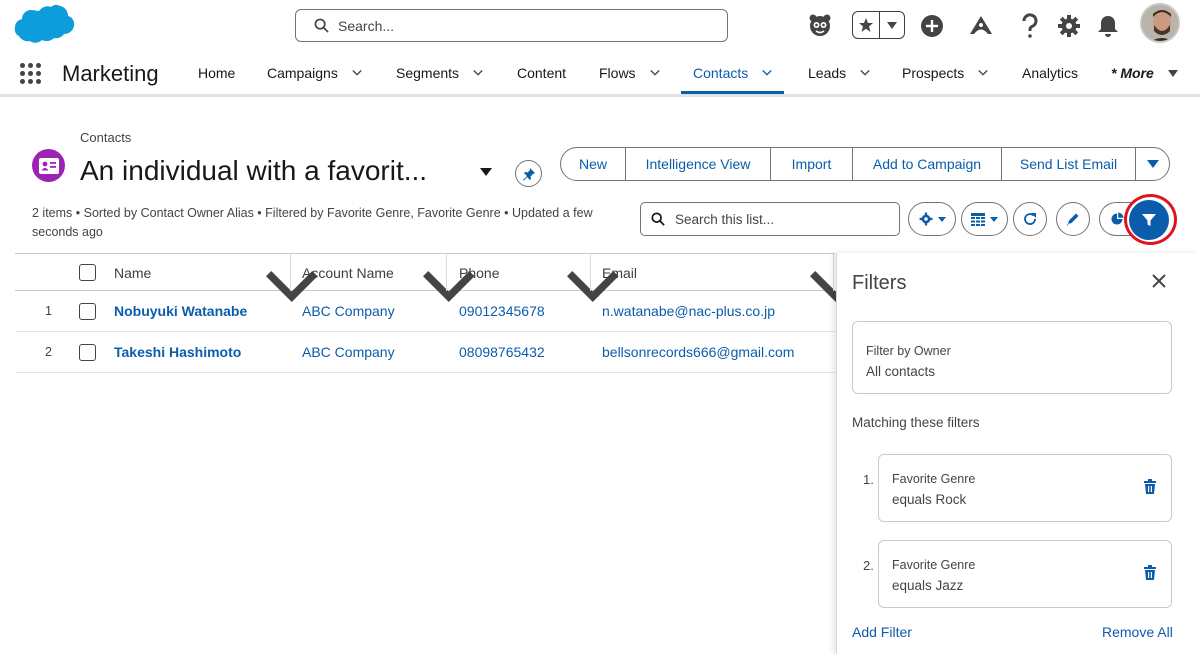  I want to click on edit-list-button, so click(1073, 219).